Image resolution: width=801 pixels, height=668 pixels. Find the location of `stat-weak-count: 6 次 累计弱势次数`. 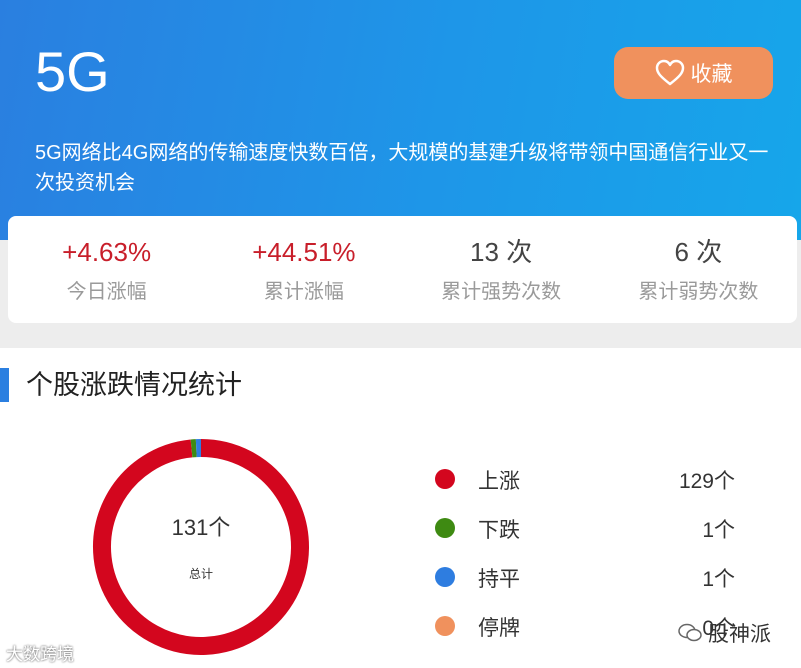

stat-weak-count: 6 次 累计弱势次数 is located at coordinates (698, 269).